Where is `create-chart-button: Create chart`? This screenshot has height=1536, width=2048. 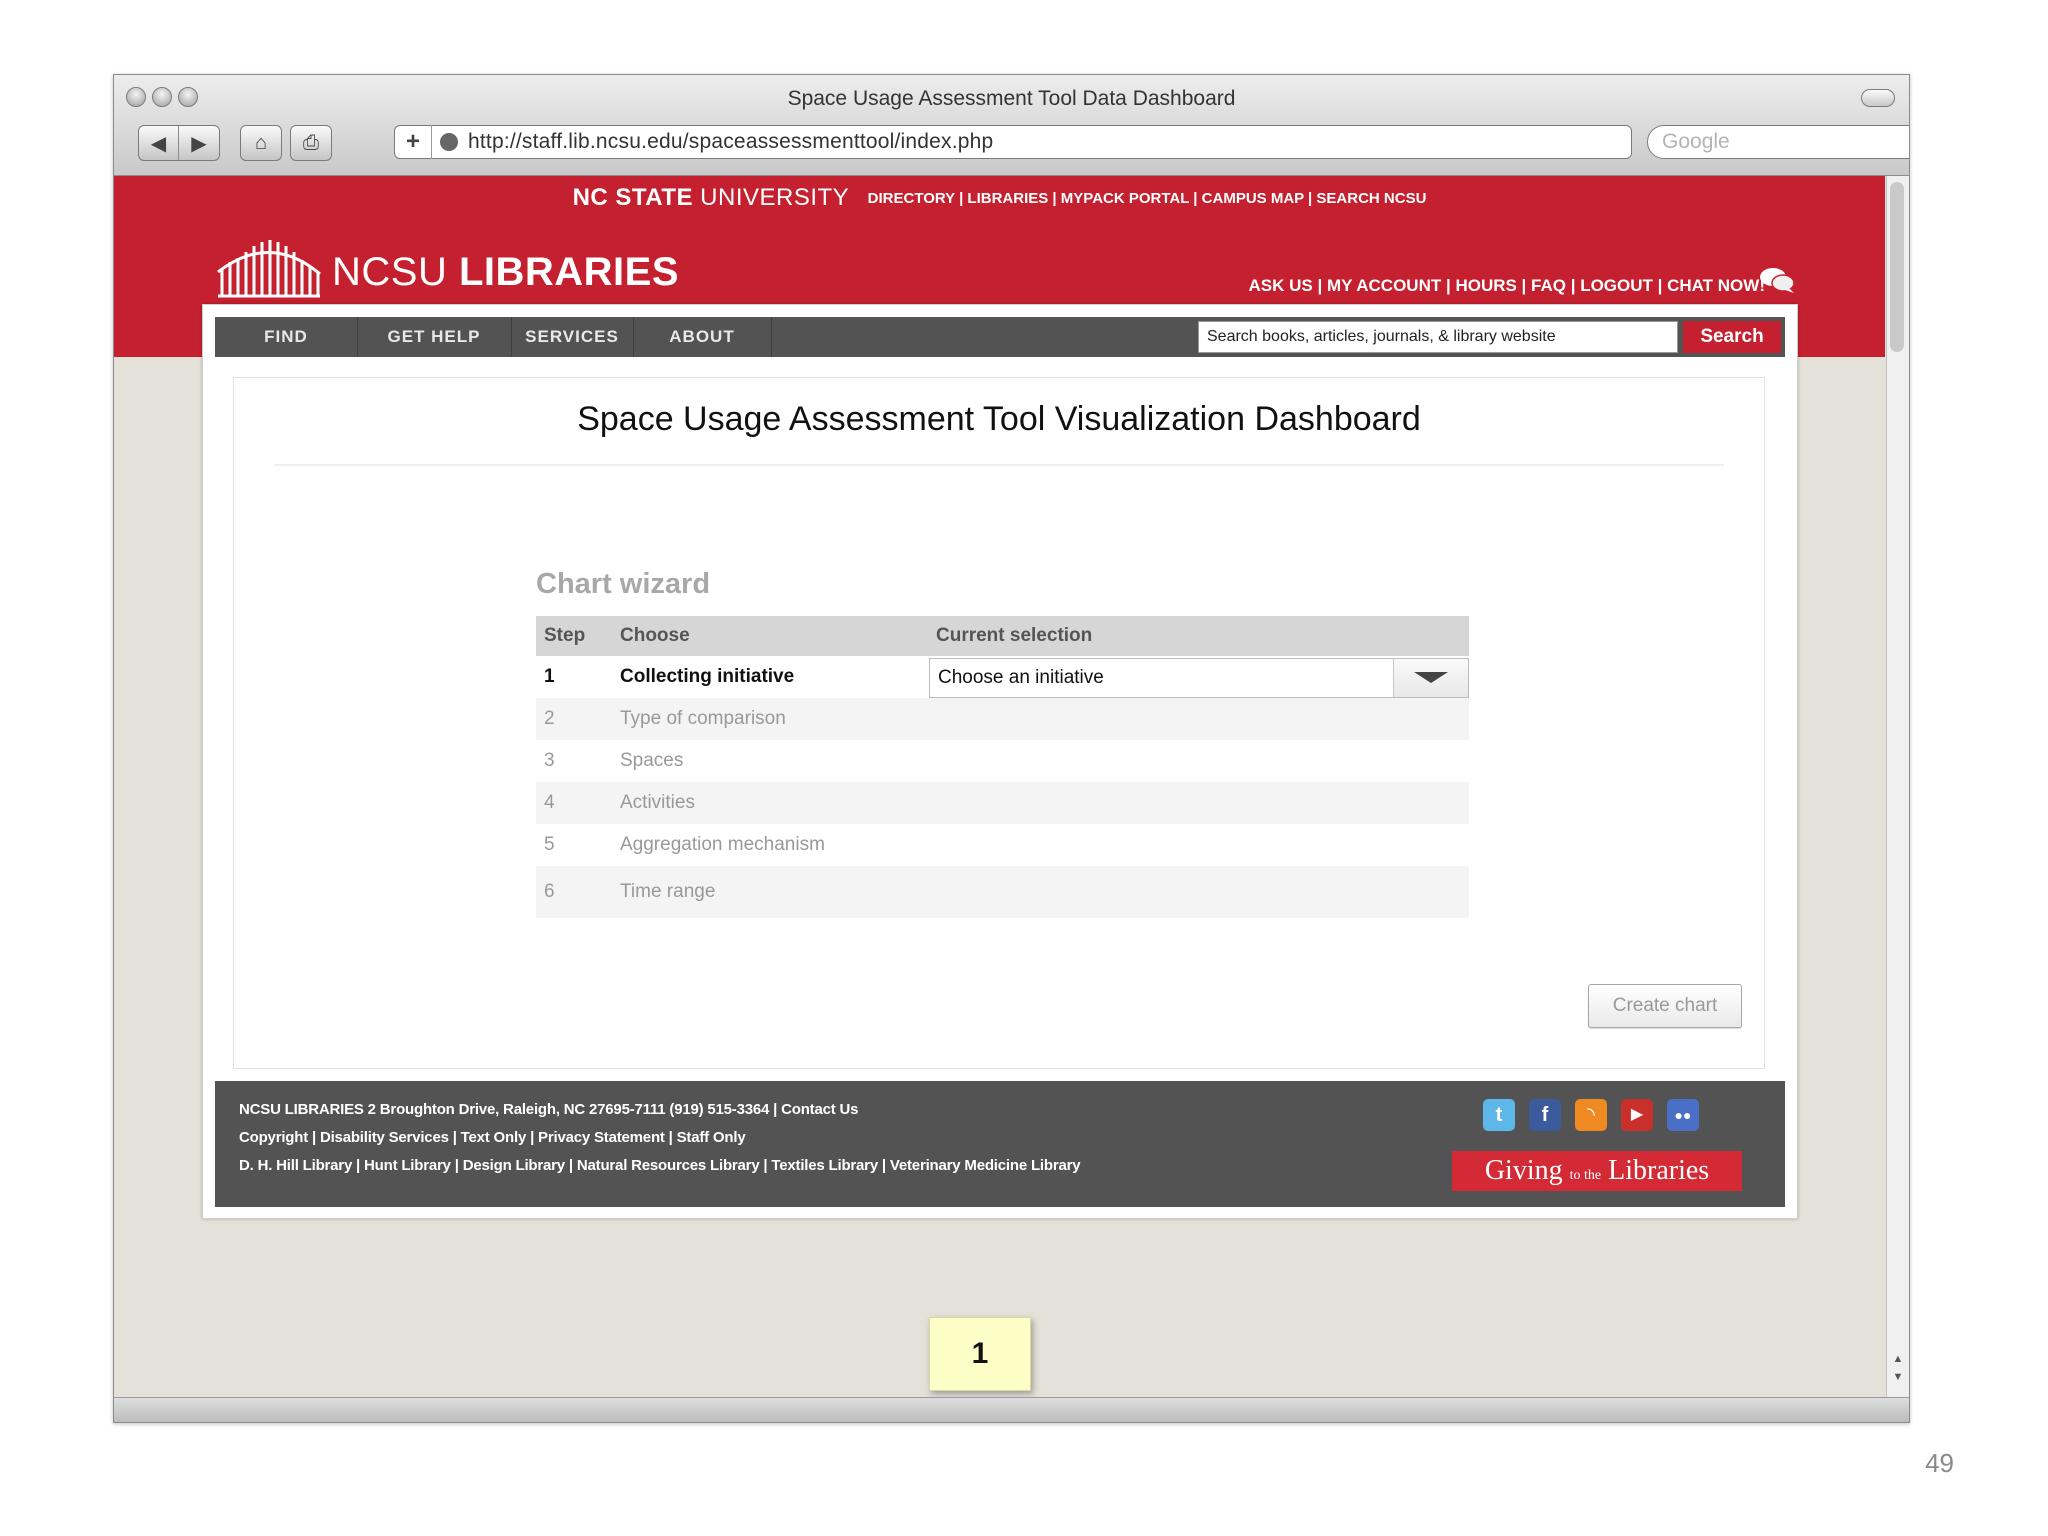 create-chart-button: Create chart is located at coordinates (1665, 1006).